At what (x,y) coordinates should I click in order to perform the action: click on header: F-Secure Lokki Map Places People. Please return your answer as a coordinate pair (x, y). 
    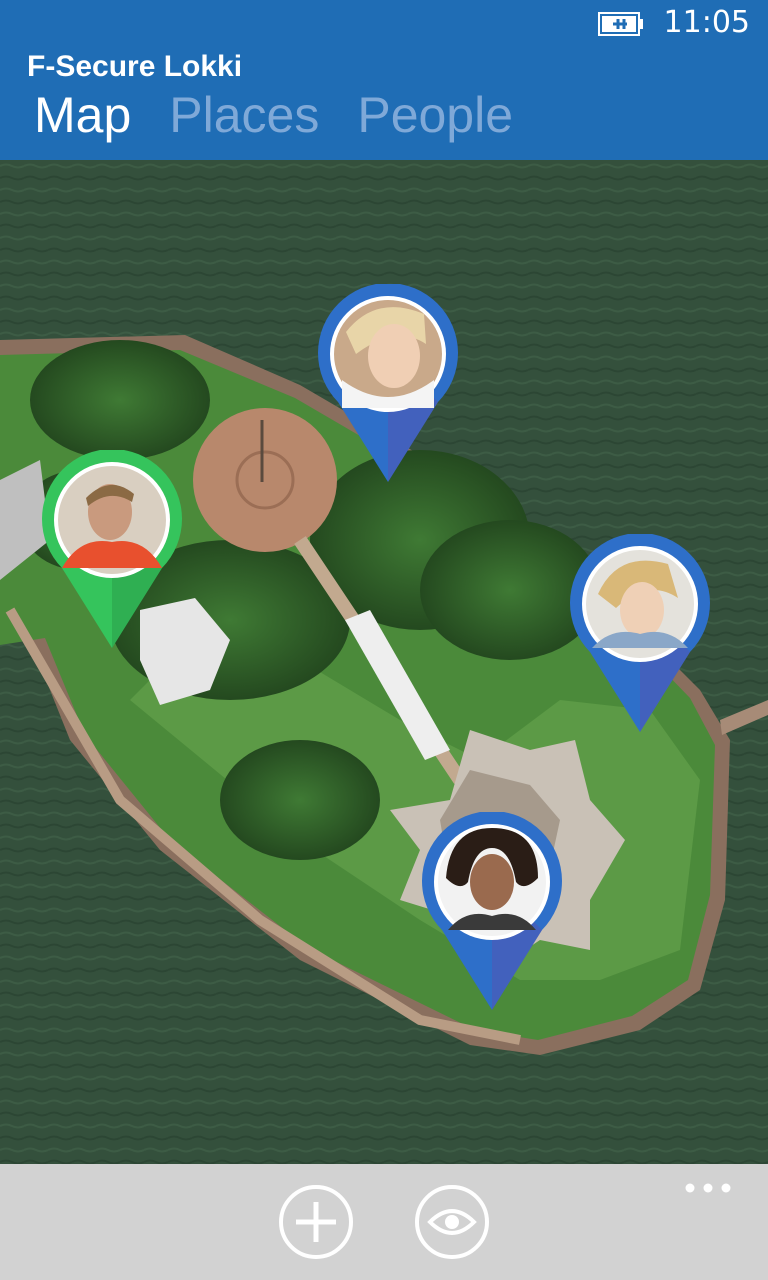
    Looking at the image, I should click on (384, 104).